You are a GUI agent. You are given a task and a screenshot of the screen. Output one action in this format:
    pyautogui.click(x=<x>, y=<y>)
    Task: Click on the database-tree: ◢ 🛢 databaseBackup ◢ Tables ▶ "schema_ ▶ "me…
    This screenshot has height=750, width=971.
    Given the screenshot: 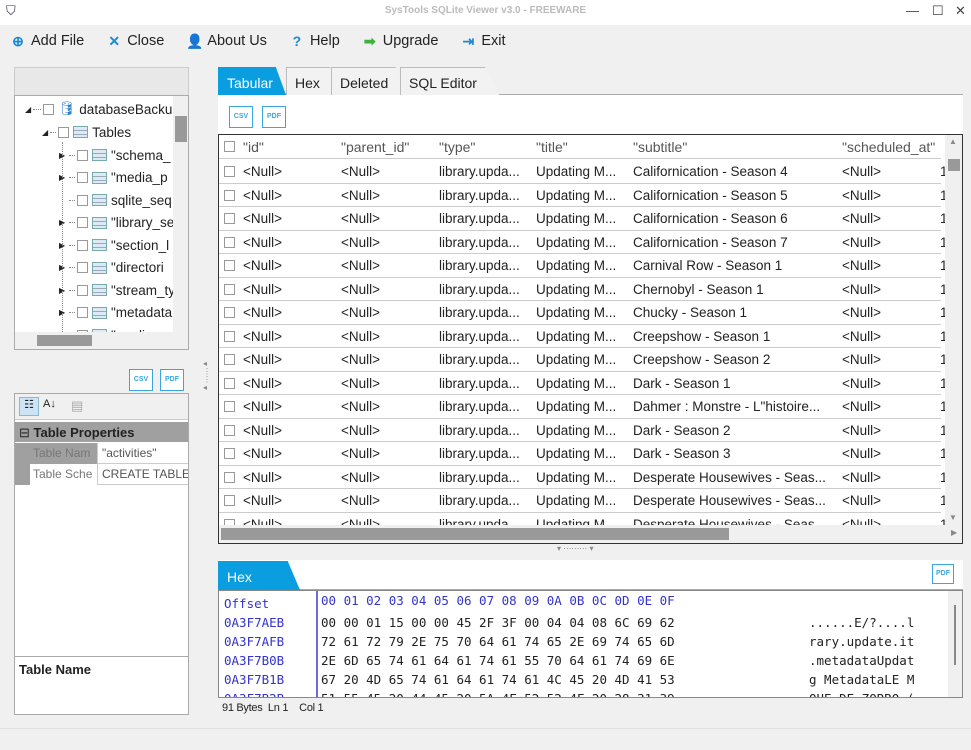 What is the action you would take?
    pyautogui.click(x=101, y=222)
    